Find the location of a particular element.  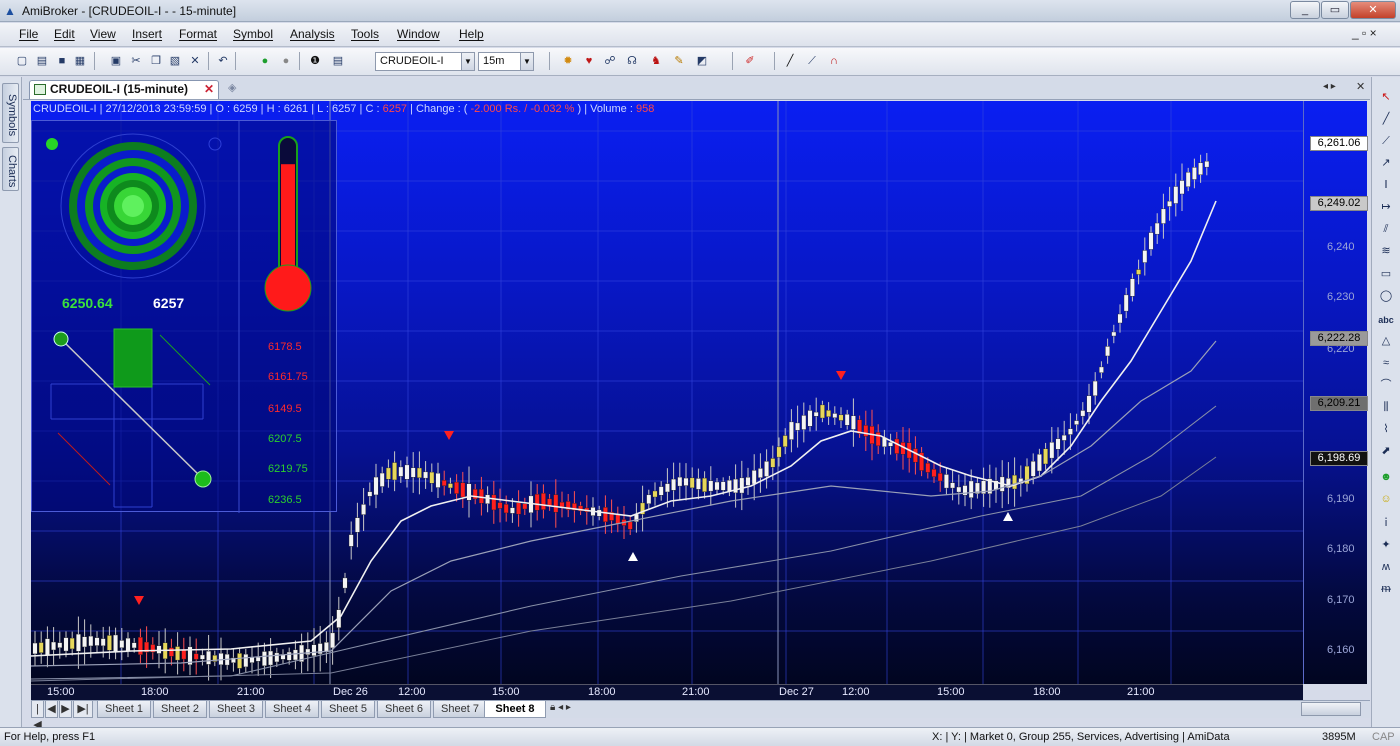

zoom-icon: ♞ is located at coordinates (656, 61).